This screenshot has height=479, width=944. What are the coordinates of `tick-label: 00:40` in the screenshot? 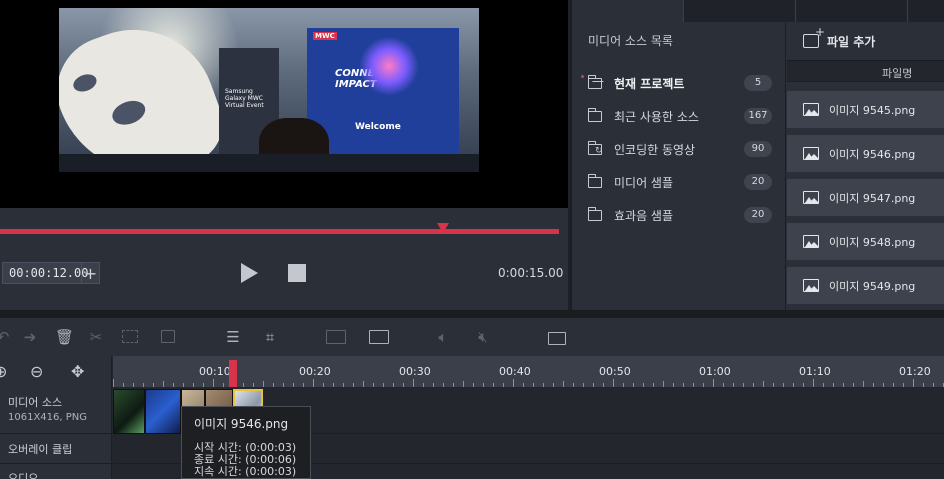 It's located at (515, 371).